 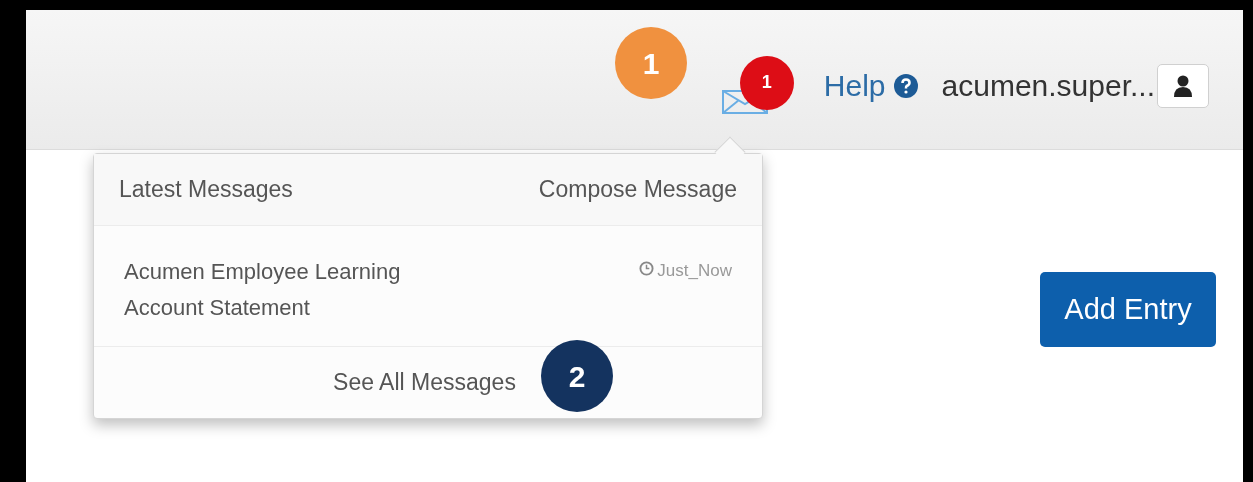 What do you see at coordinates (694, 271) in the screenshot?
I see `message-time: Just_Now` at bounding box center [694, 271].